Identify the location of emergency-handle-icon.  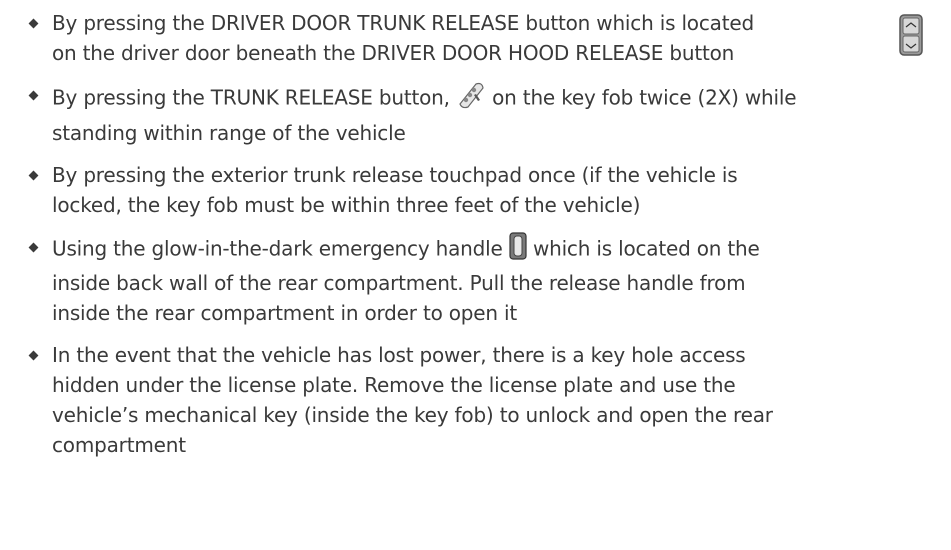
(518, 250).